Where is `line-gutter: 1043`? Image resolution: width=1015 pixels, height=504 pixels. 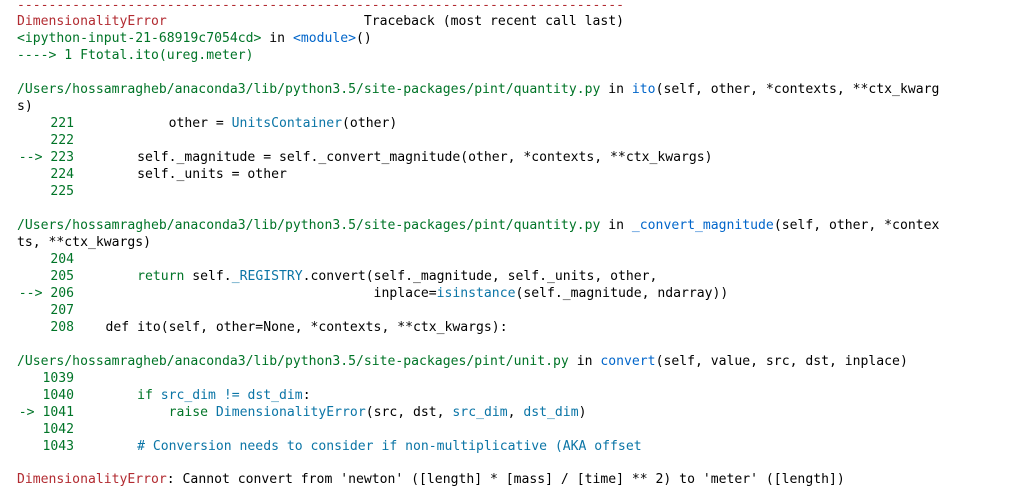 line-gutter: 1043 is located at coordinates (45, 446).